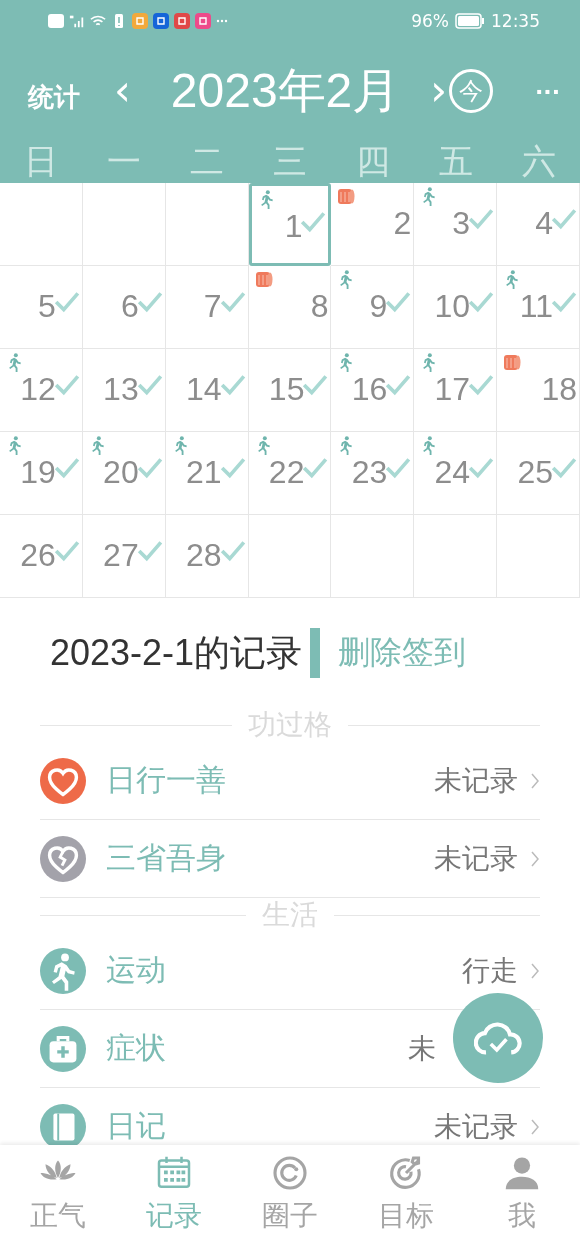 This screenshot has height=1242, width=580. Describe the element at coordinates (373, 224) in the screenshot. I see `day-cell: 2` at that location.